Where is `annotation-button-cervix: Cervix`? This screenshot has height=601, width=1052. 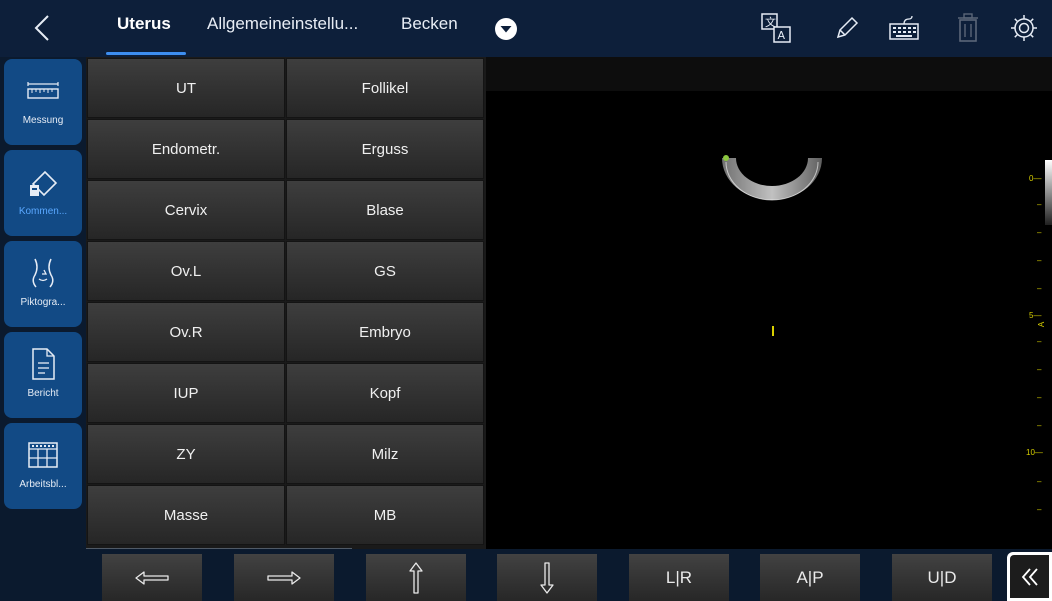 annotation-button-cervix: Cervix is located at coordinates (186, 210).